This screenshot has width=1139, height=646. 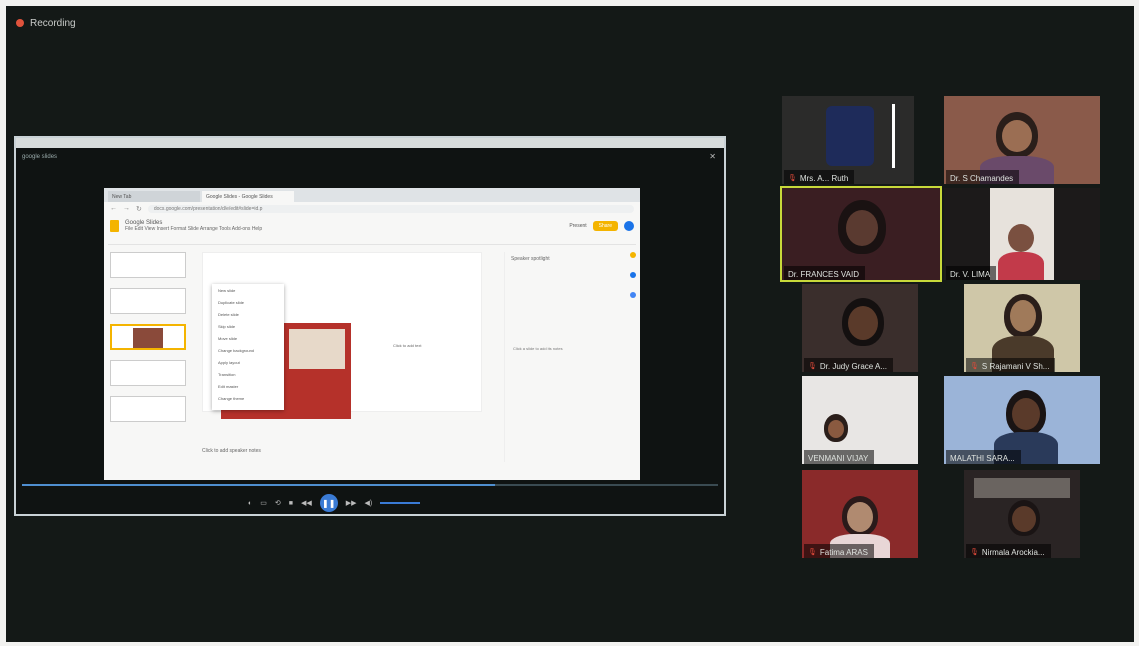 I want to click on participant-name: Dr. FRANCES VAID, so click(x=824, y=273).